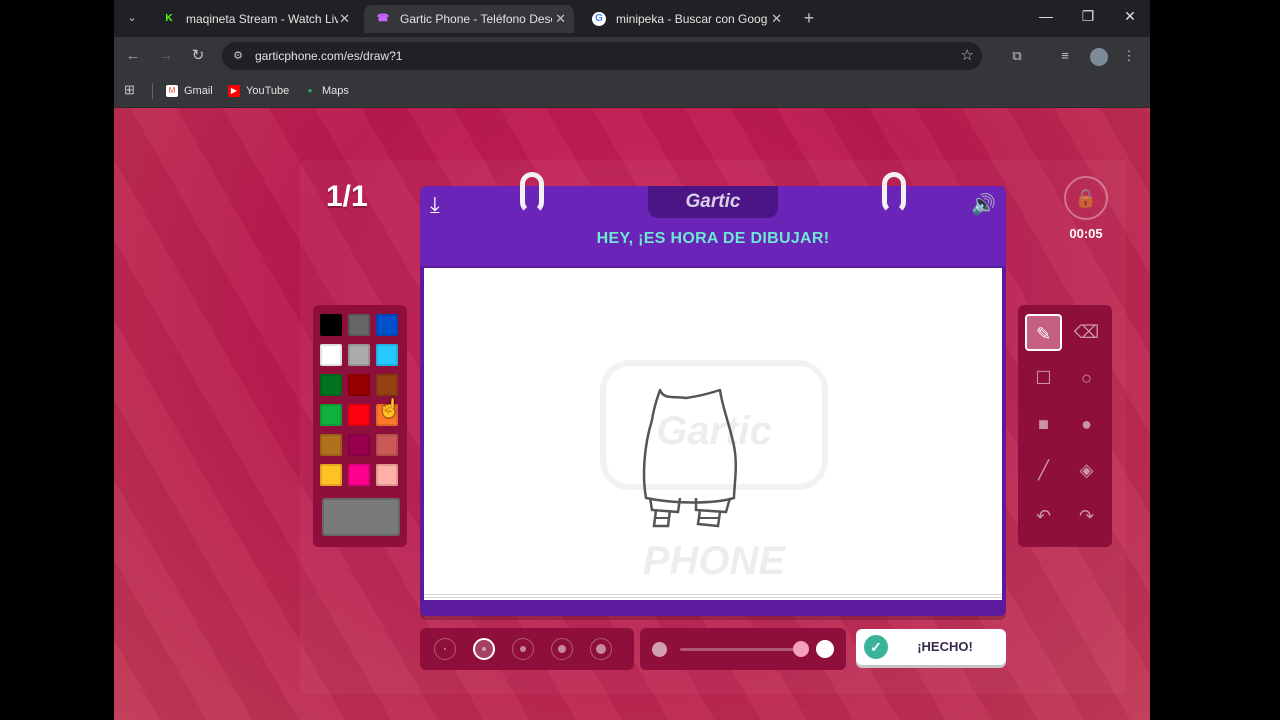 This screenshot has width=1280, height=720. What do you see at coordinates (1043, 424) in the screenshot?
I see `filled-rectangle-tool-icon: ■` at bounding box center [1043, 424].